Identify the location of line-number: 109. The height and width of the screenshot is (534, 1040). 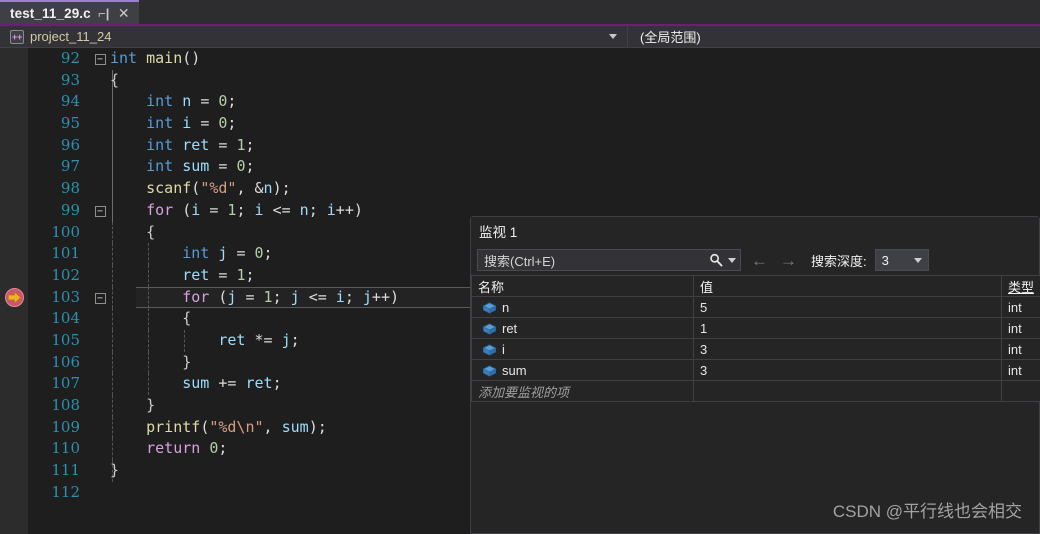
(65, 426).